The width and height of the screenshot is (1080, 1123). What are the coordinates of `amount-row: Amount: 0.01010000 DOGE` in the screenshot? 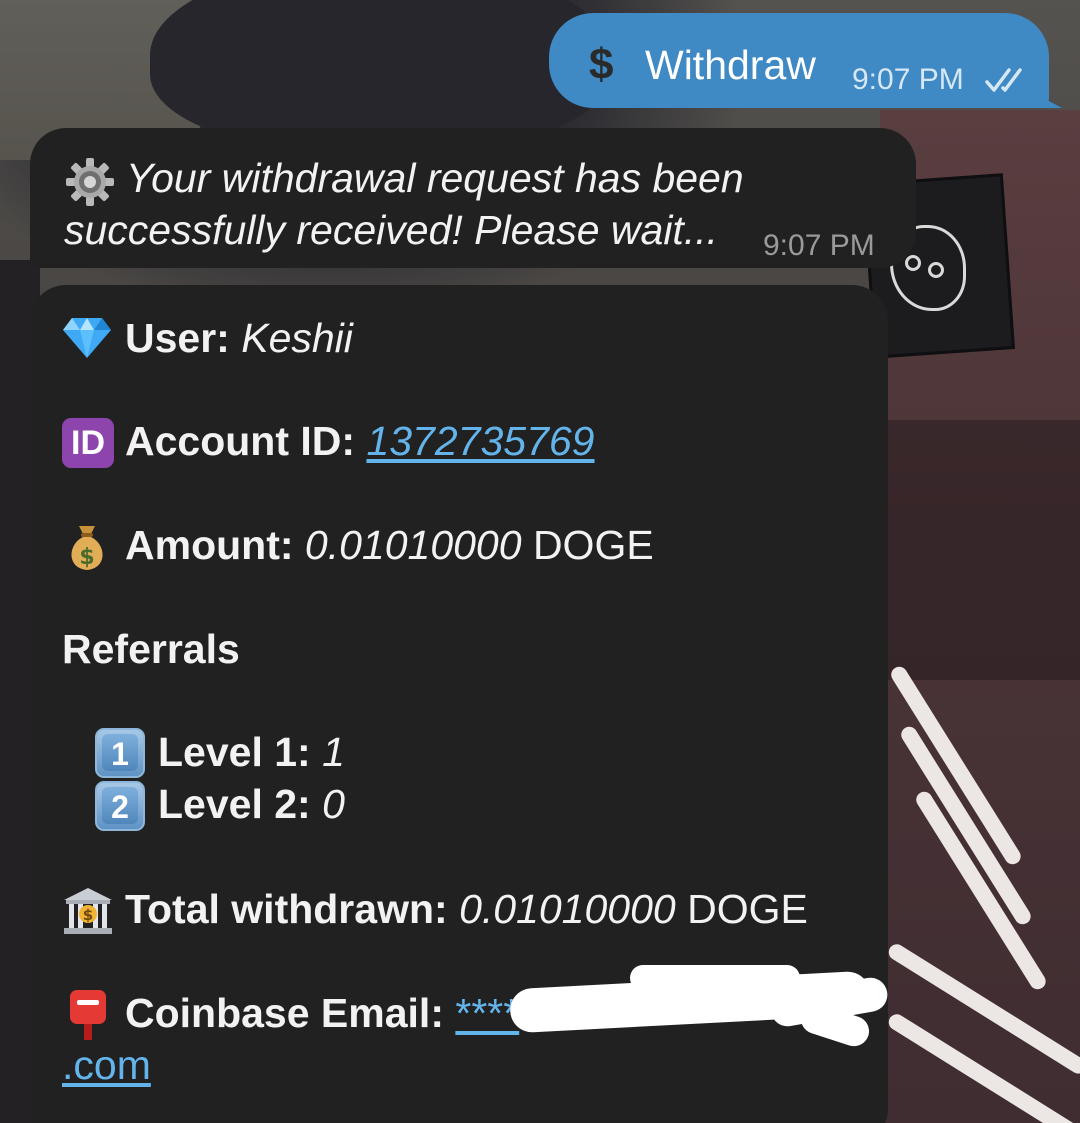 It's located at (389, 545).